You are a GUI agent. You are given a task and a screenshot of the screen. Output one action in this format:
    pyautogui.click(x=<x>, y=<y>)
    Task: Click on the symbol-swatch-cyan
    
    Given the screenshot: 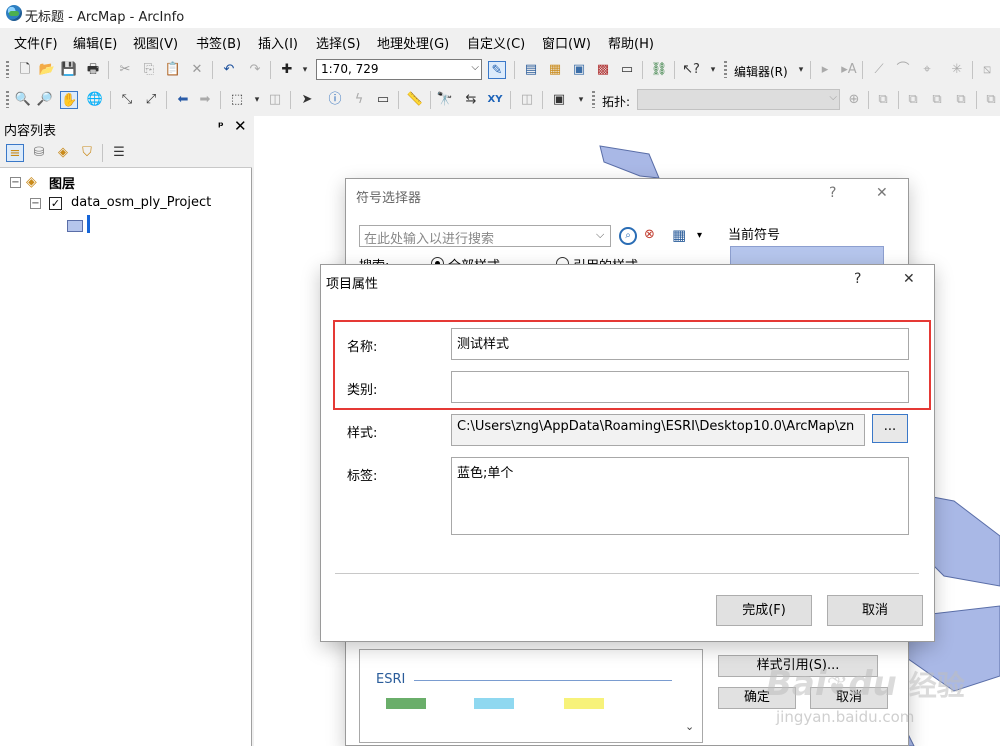 What is the action you would take?
    pyautogui.click(x=494, y=703)
    